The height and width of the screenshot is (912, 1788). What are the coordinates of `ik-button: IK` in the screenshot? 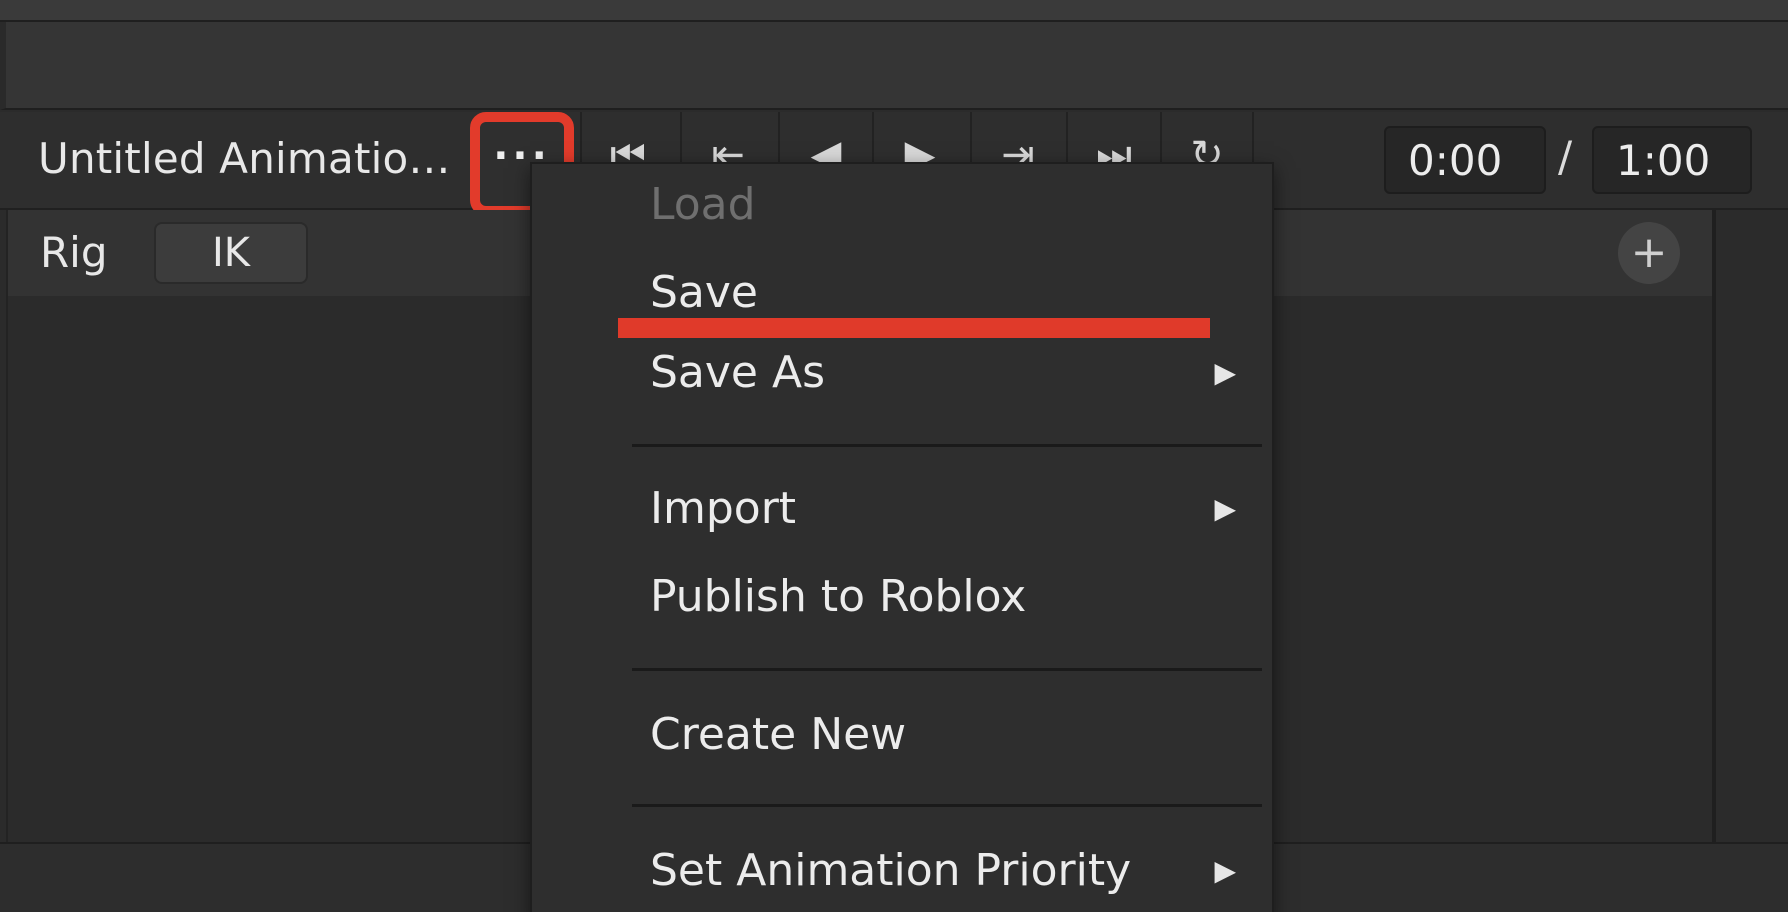 It's located at (231, 253).